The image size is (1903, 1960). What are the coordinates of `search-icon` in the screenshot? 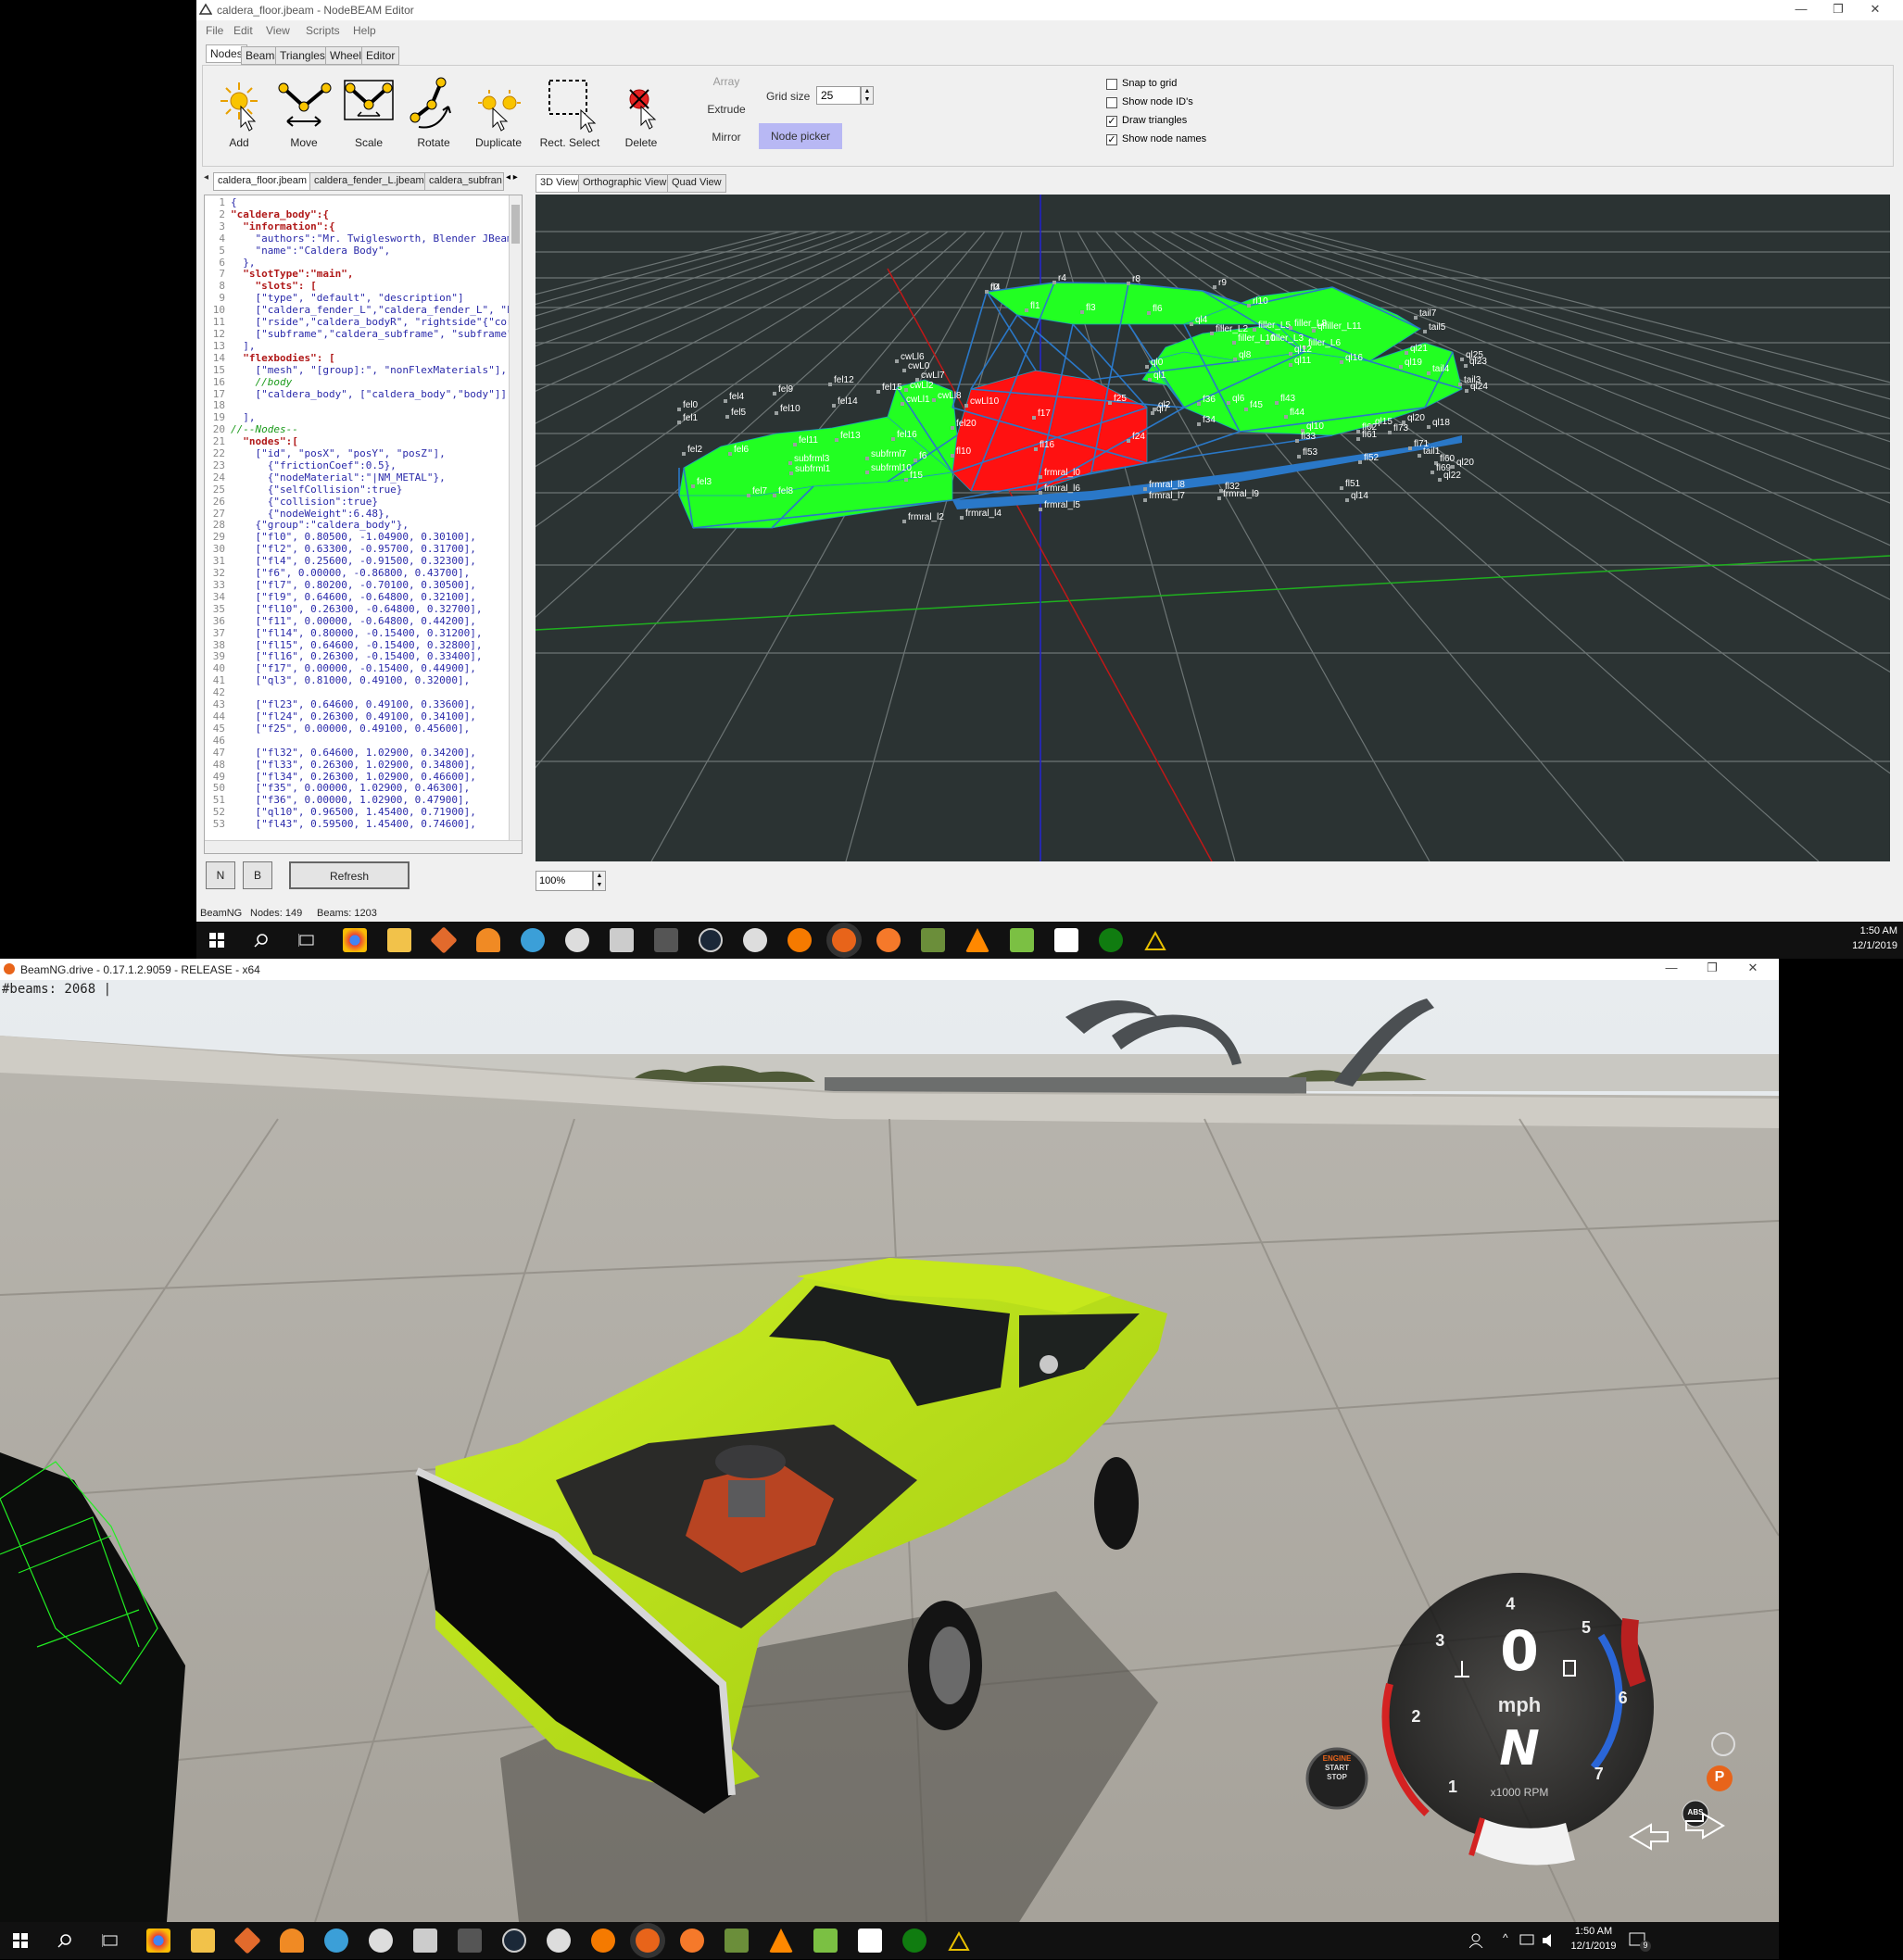 It's located at (261, 941).